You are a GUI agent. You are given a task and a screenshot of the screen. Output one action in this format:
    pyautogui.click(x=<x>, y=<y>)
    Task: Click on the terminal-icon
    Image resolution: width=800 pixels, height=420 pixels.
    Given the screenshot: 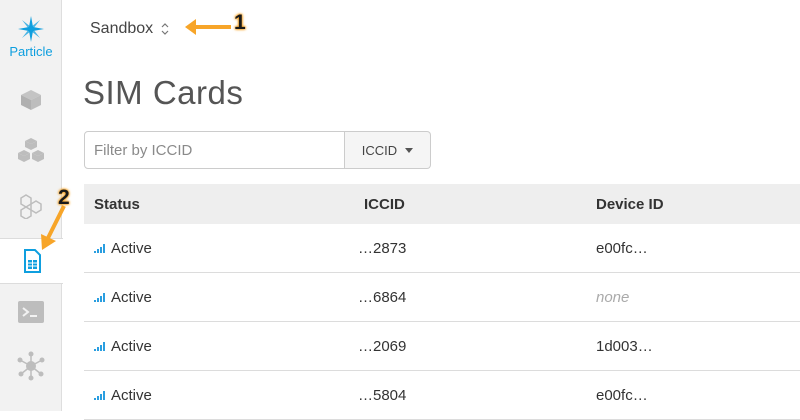 What is the action you would take?
    pyautogui.click(x=31, y=312)
    